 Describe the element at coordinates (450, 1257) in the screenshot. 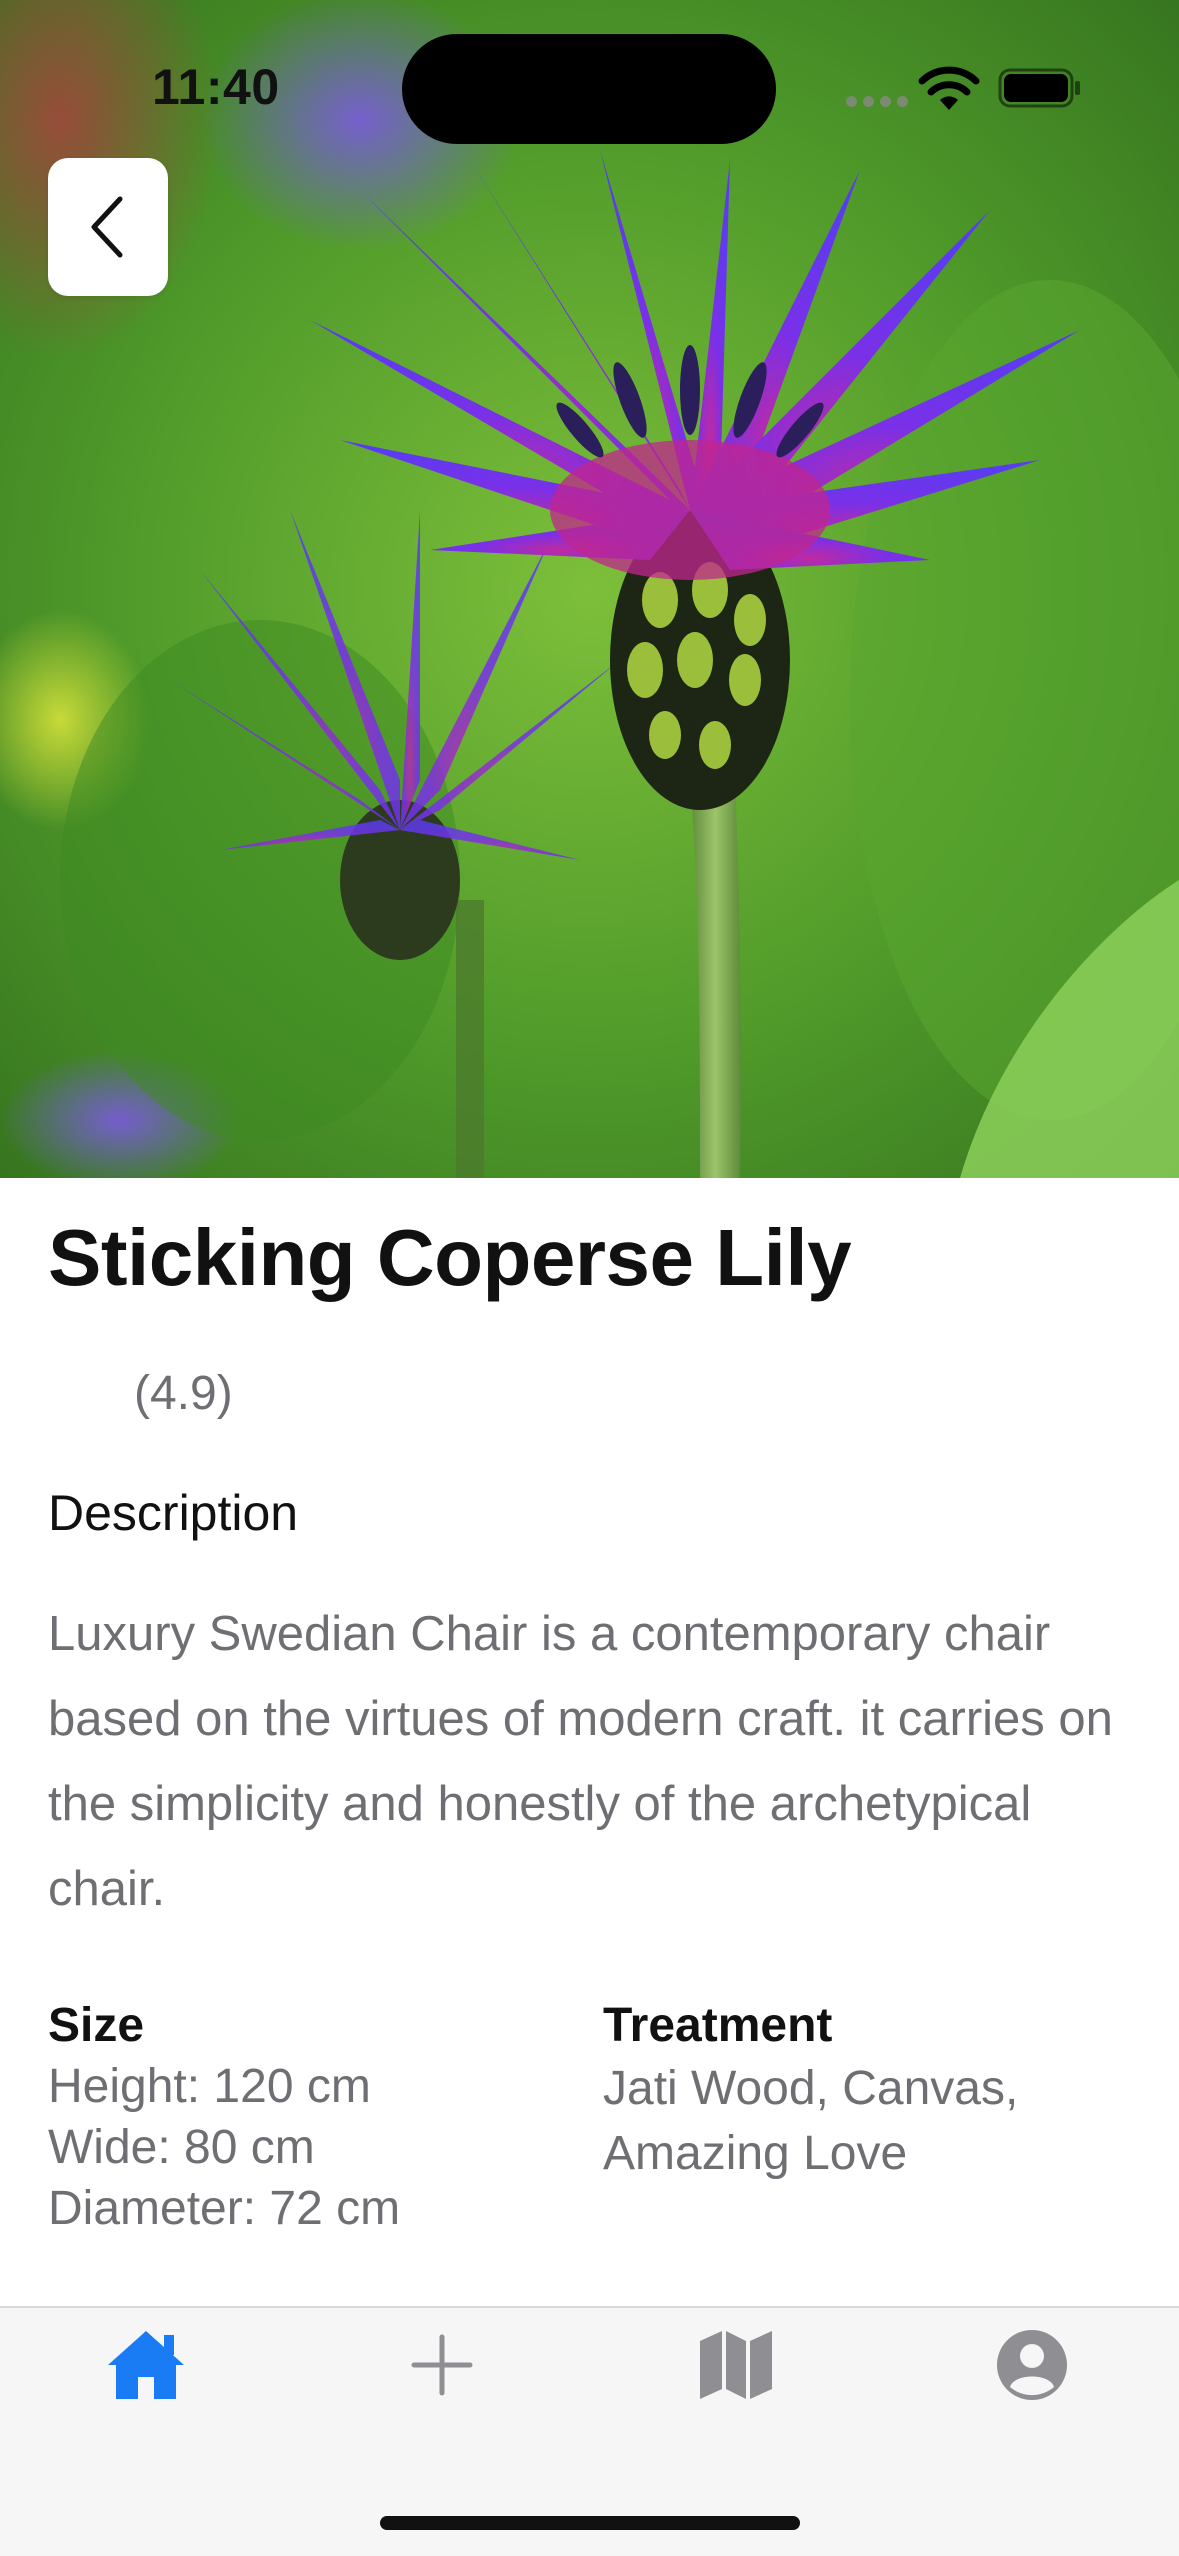

I see `product-title: Sticking Coperse Lily` at that location.